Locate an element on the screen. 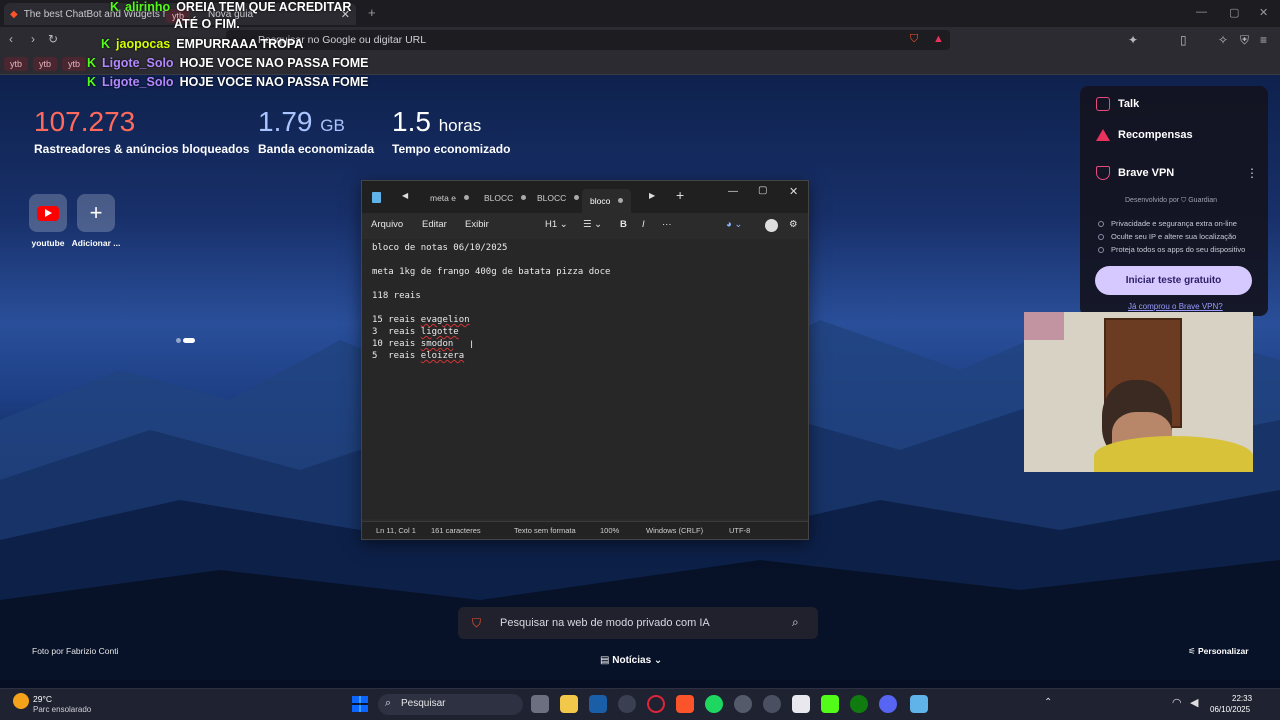 The image size is (1280, 720). clock-date: 06/10/2025 is located at coordinates (1230, 709).